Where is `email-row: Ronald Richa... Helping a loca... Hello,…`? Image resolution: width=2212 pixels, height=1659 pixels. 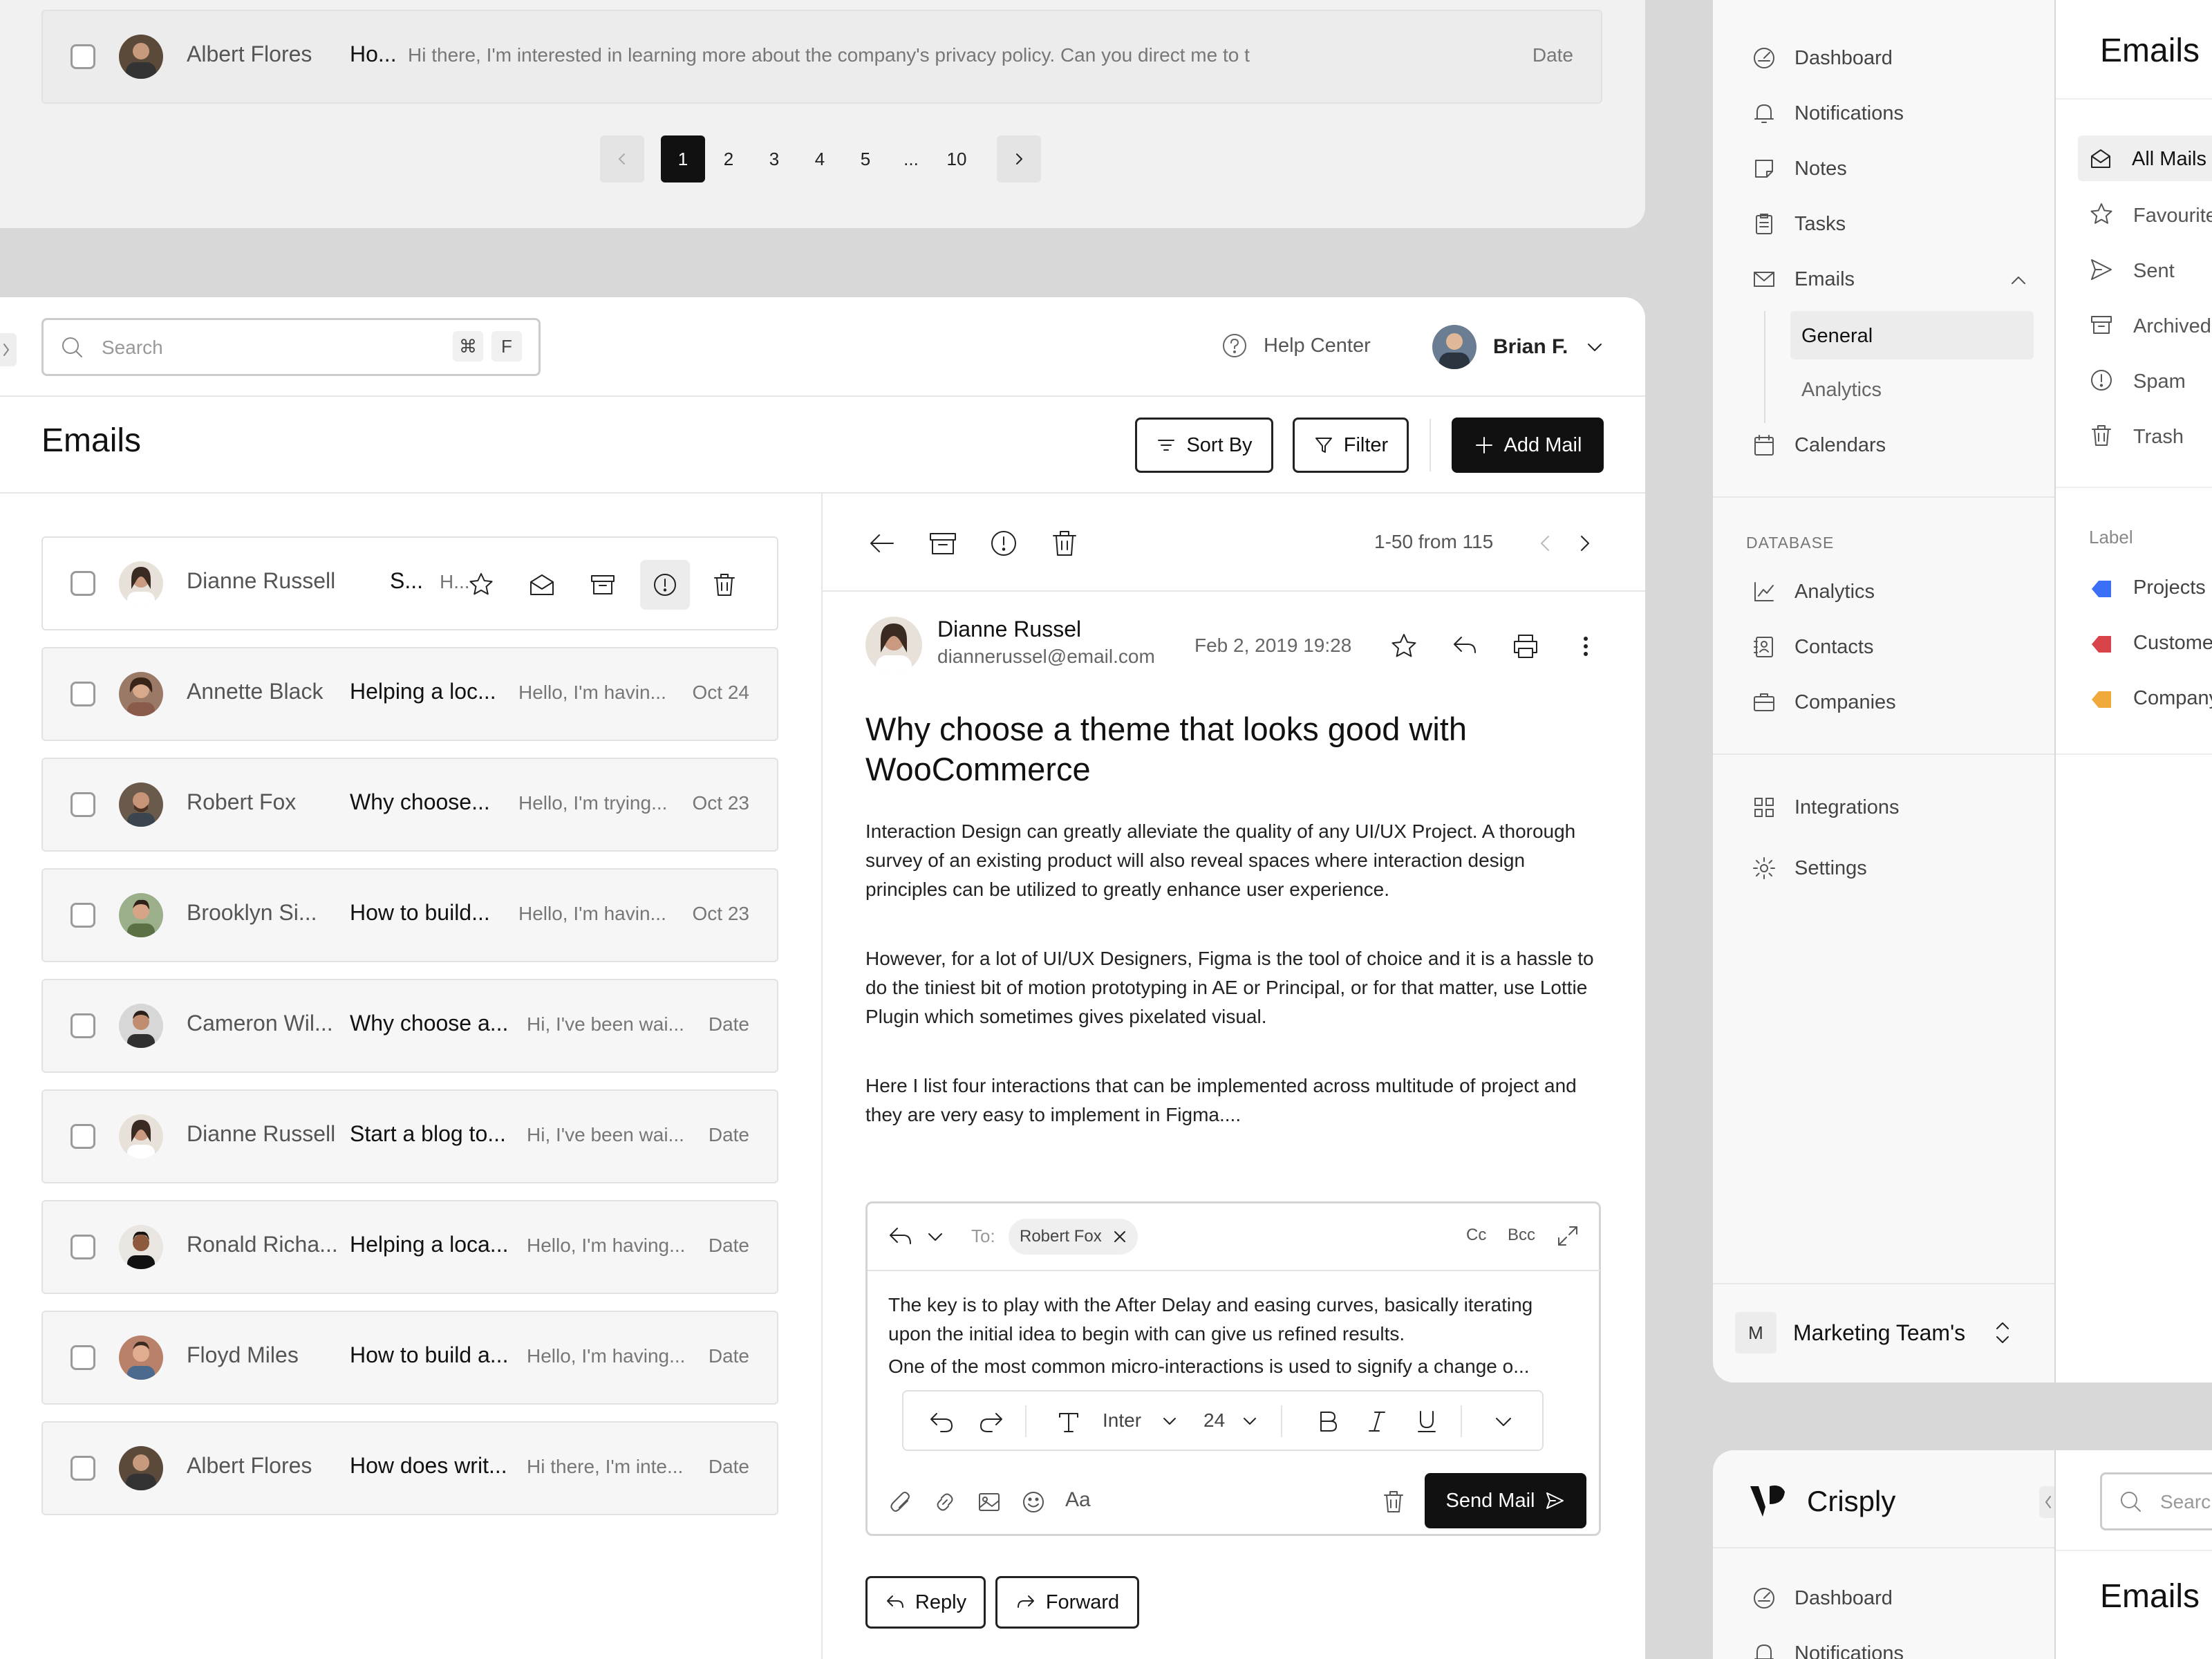 email-row: Ronald Richa... Helping a loca... Hello,… is located at coordinates (409, 1247).